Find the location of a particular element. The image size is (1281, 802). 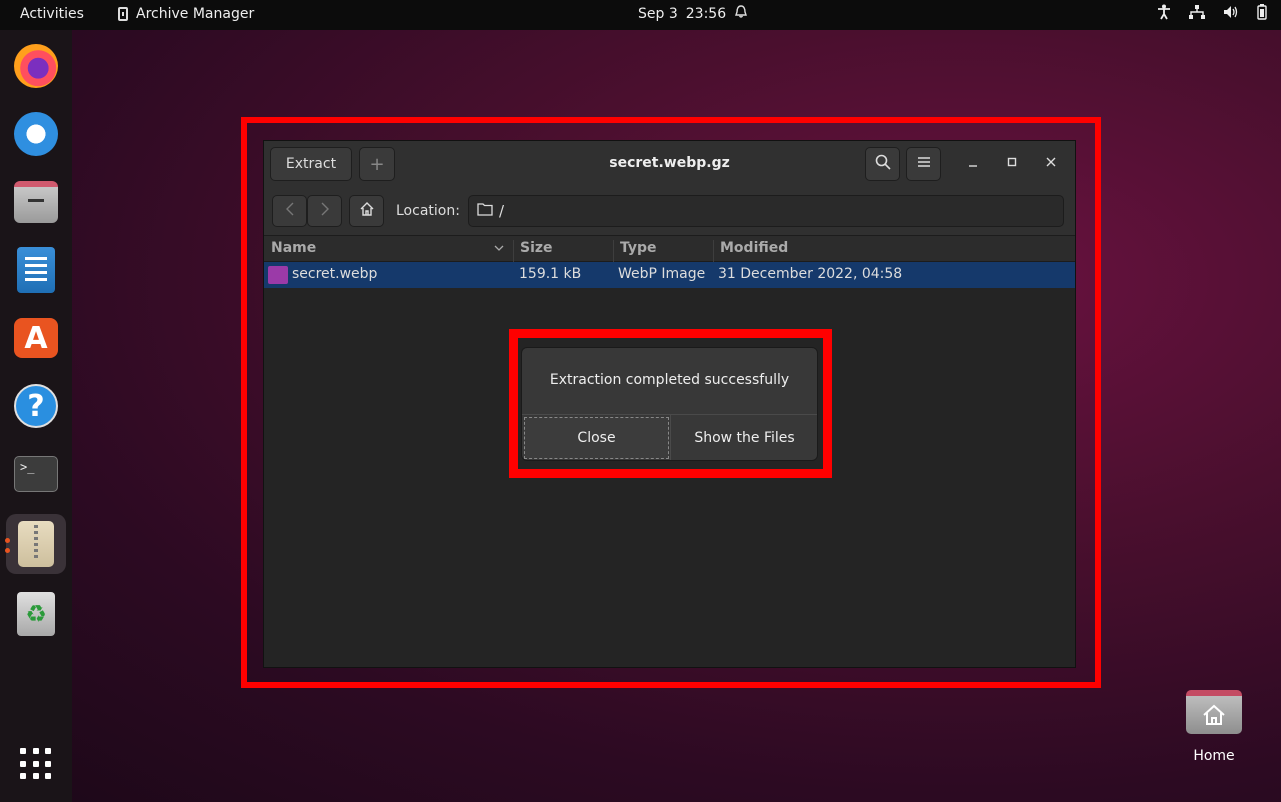

archive-manager-dock-icon is located at coordinates (36, 544).